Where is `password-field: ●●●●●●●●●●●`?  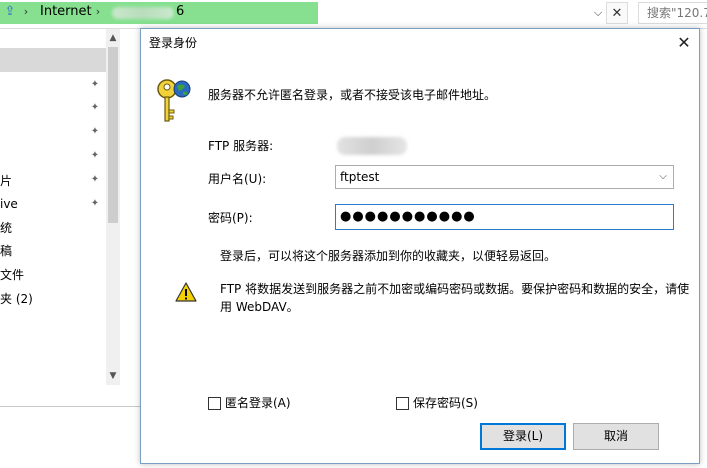
password-field: ●●●●●●●●●●● is located at coordinates (504, 217).